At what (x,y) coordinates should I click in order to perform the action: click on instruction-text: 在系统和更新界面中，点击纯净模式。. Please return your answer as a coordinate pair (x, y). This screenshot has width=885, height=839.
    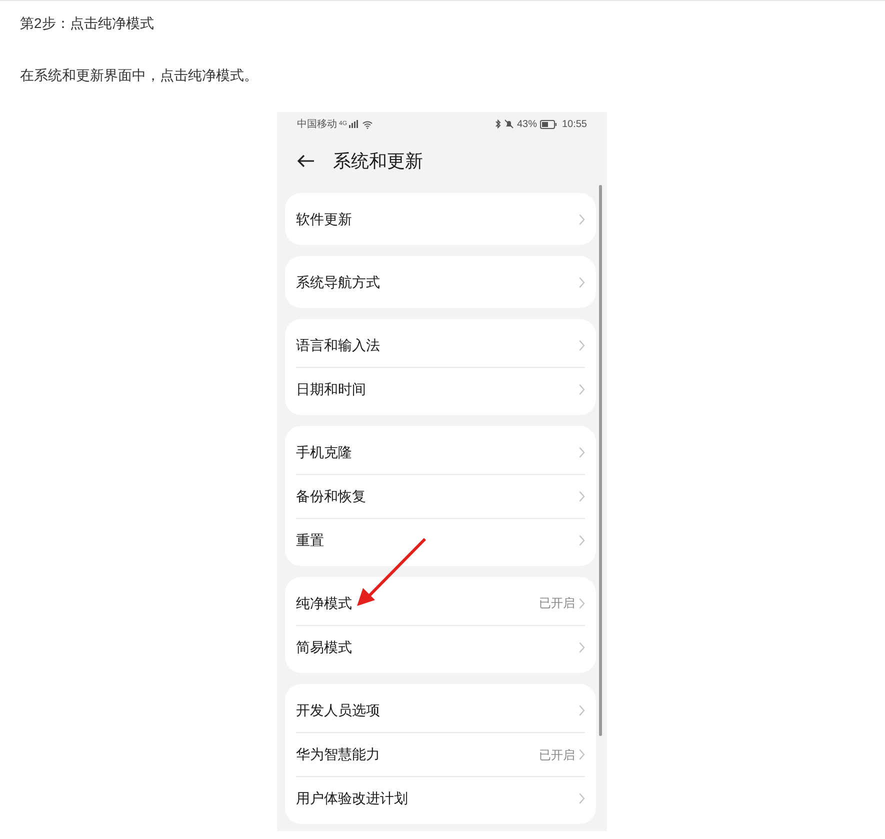
    Looking at the image, I should click on (139, 75).